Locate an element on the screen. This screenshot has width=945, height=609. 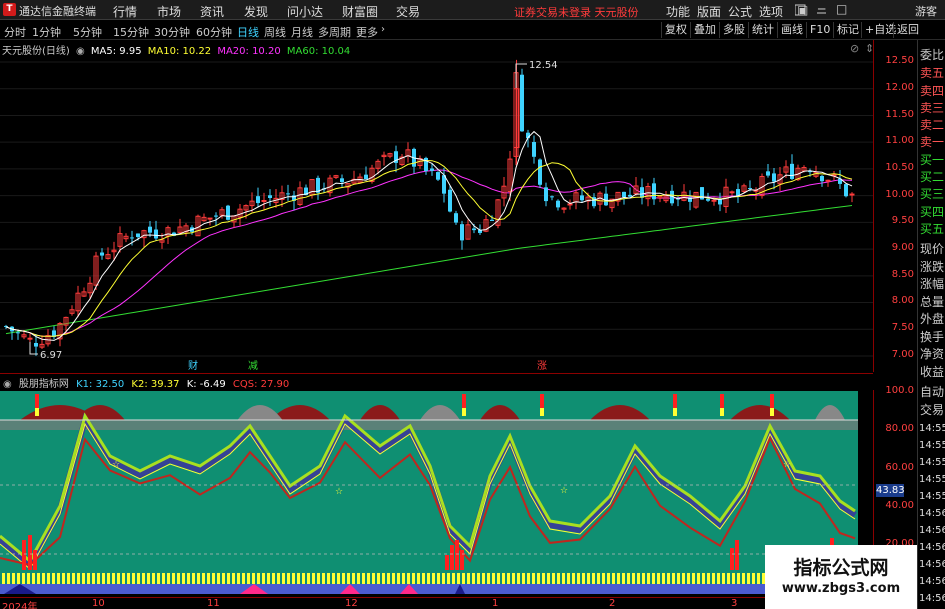
marker-finance: 财 is located at coordinates (193, 365).